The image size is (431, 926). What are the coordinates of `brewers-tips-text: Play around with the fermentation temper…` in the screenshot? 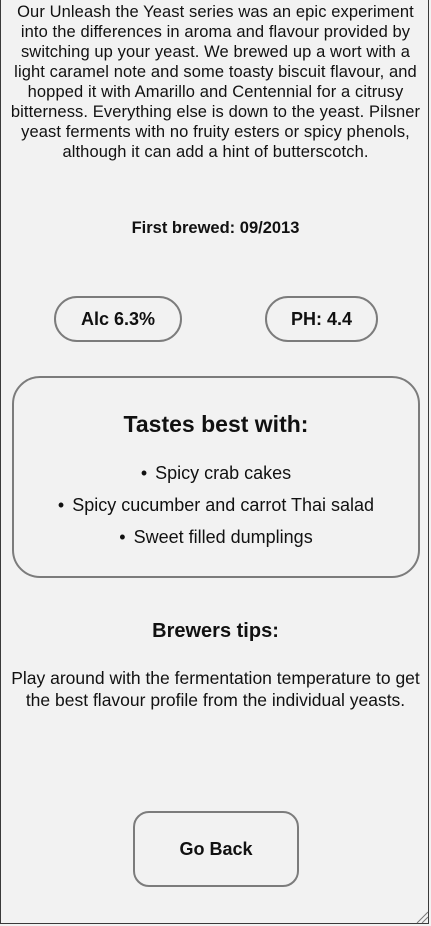 It's located at (215, 689).